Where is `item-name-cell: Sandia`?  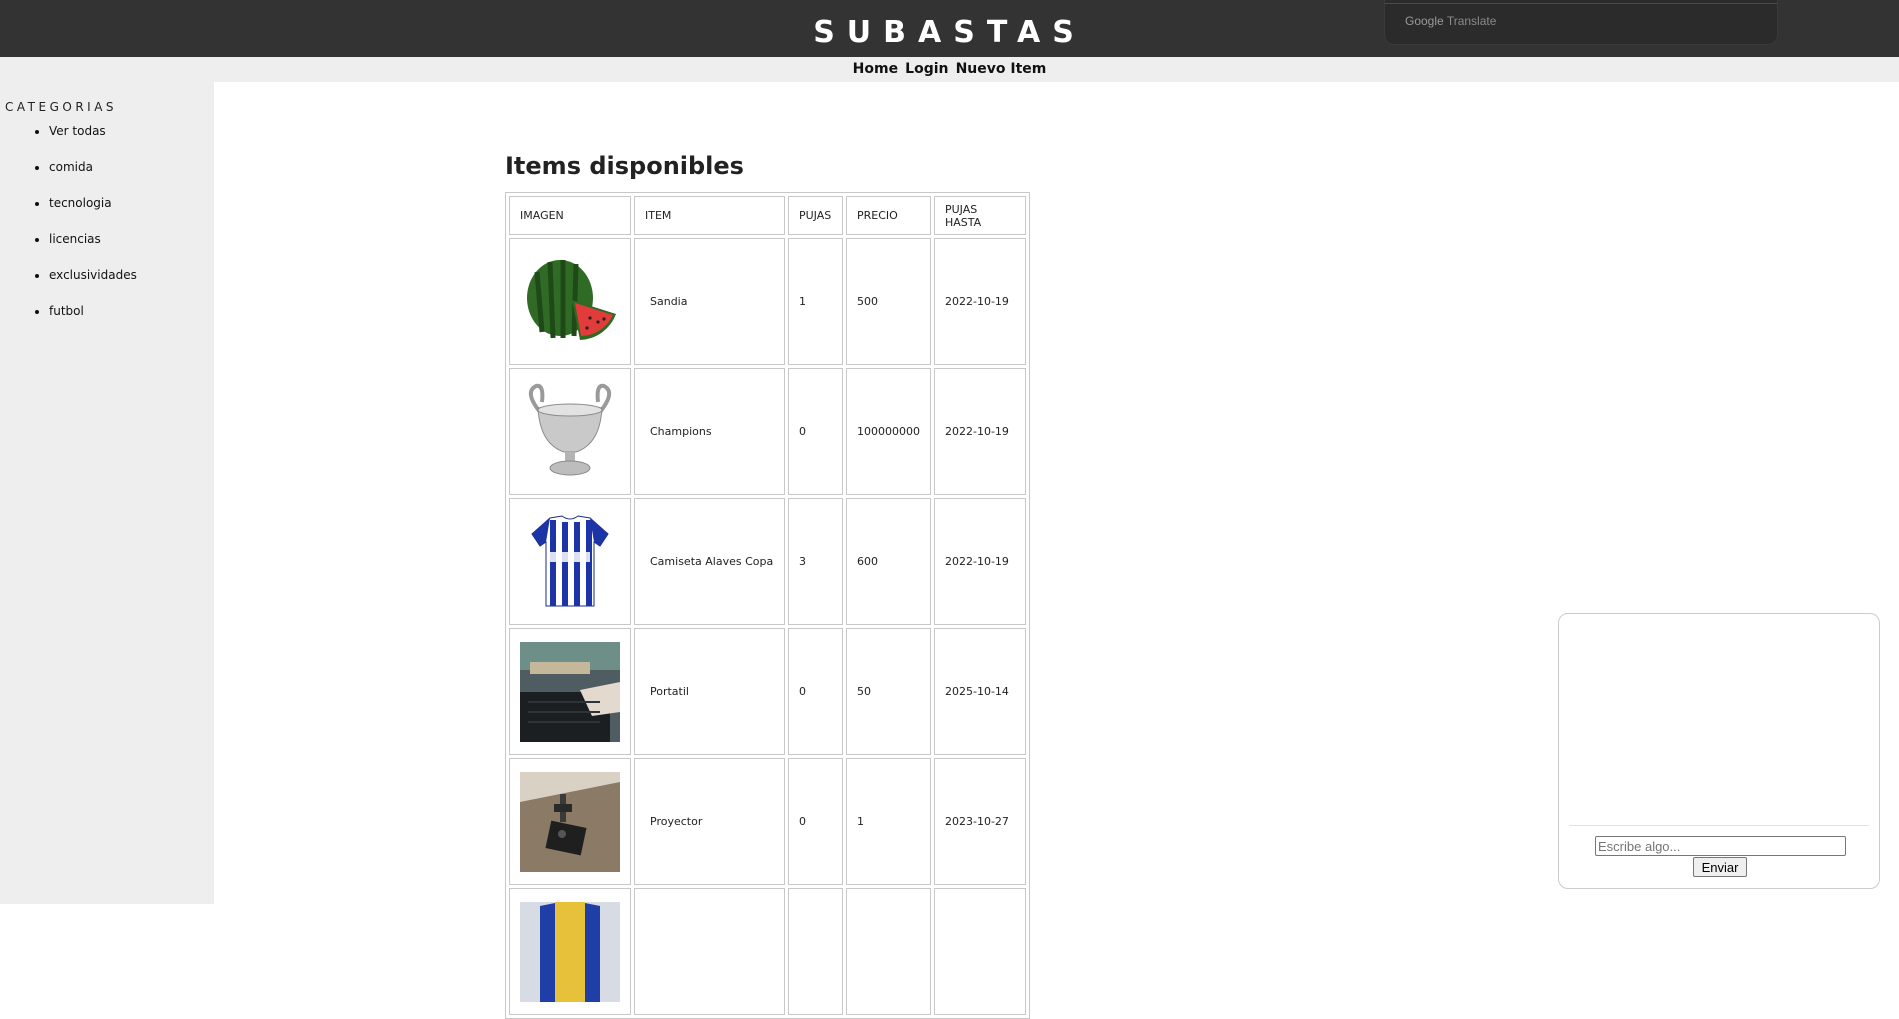
item-name-cell: Sandia is located at coordinates (709, 301).